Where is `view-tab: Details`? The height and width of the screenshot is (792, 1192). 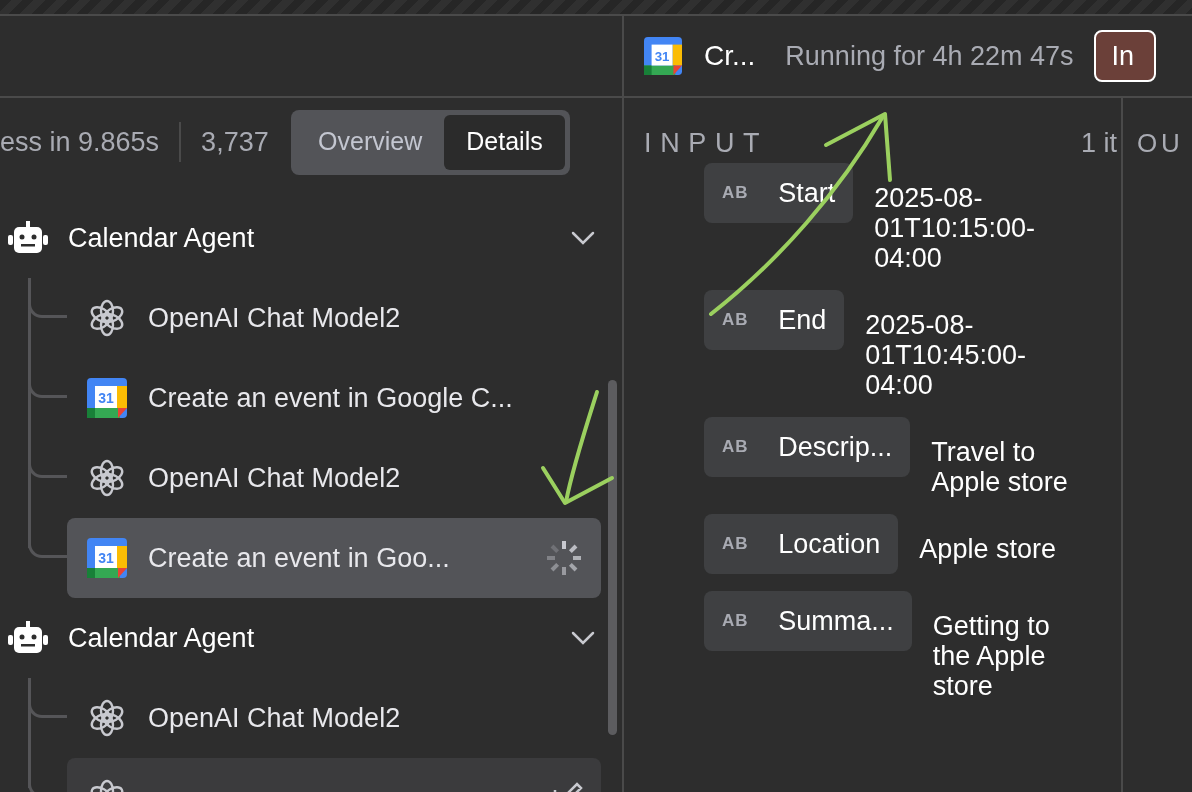
view-tab: Details is located at coordinates (504, 142).